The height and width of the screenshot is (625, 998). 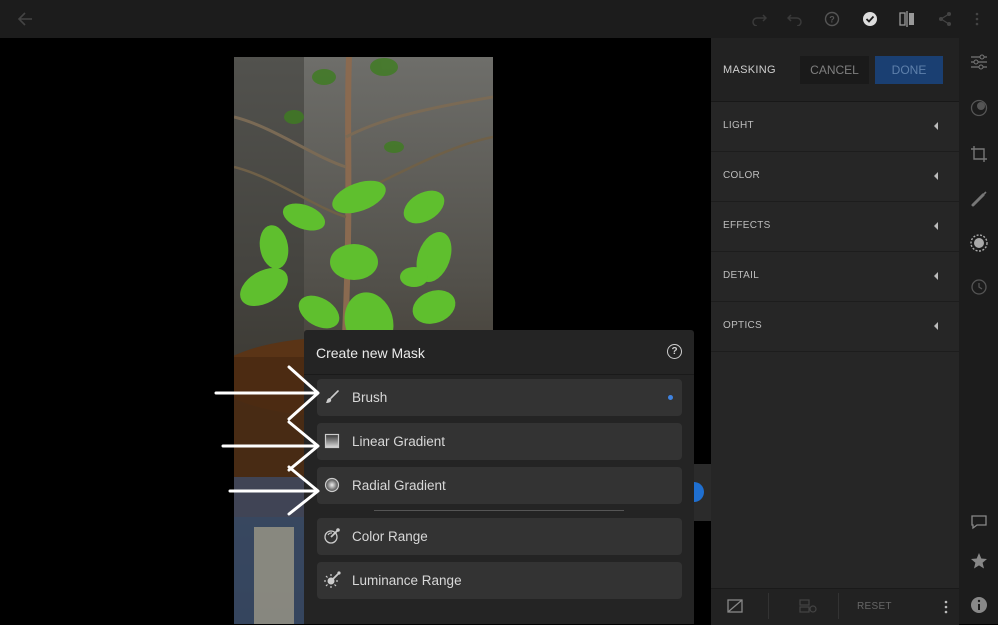 I want to click on section-optics: OPTICS, so click(x=835, y=327).